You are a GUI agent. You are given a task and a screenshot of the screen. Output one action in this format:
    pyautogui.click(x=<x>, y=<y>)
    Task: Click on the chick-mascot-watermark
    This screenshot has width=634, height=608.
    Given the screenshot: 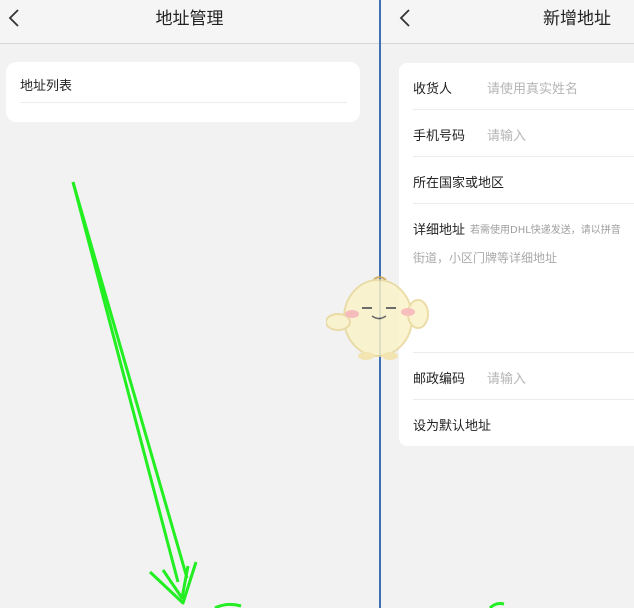 What is the action you would take?
    pyautogui.click(x=377, y=318)
    